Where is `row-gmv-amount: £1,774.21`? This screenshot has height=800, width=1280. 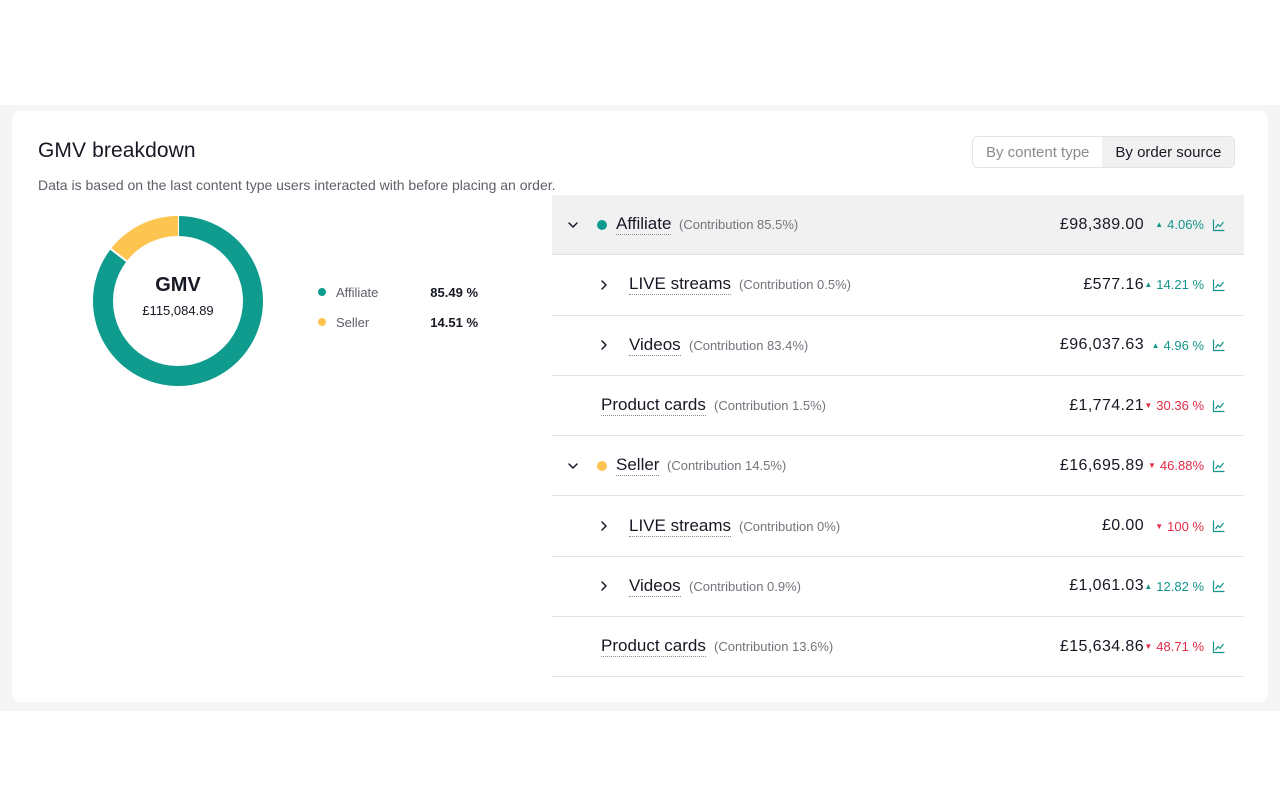
row-gmv-amount: £1,774.21 is located at coordinates (1106, 405).